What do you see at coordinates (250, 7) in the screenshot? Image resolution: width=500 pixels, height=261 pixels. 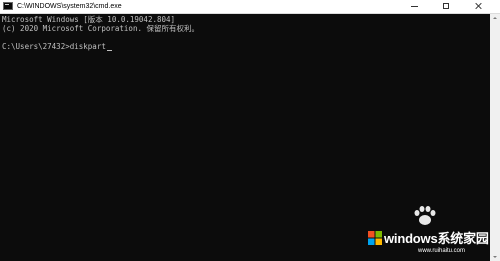 I see `title-bar: C:\WINDOWS\system32\cmd.exe` at bounding box center [250, 7].